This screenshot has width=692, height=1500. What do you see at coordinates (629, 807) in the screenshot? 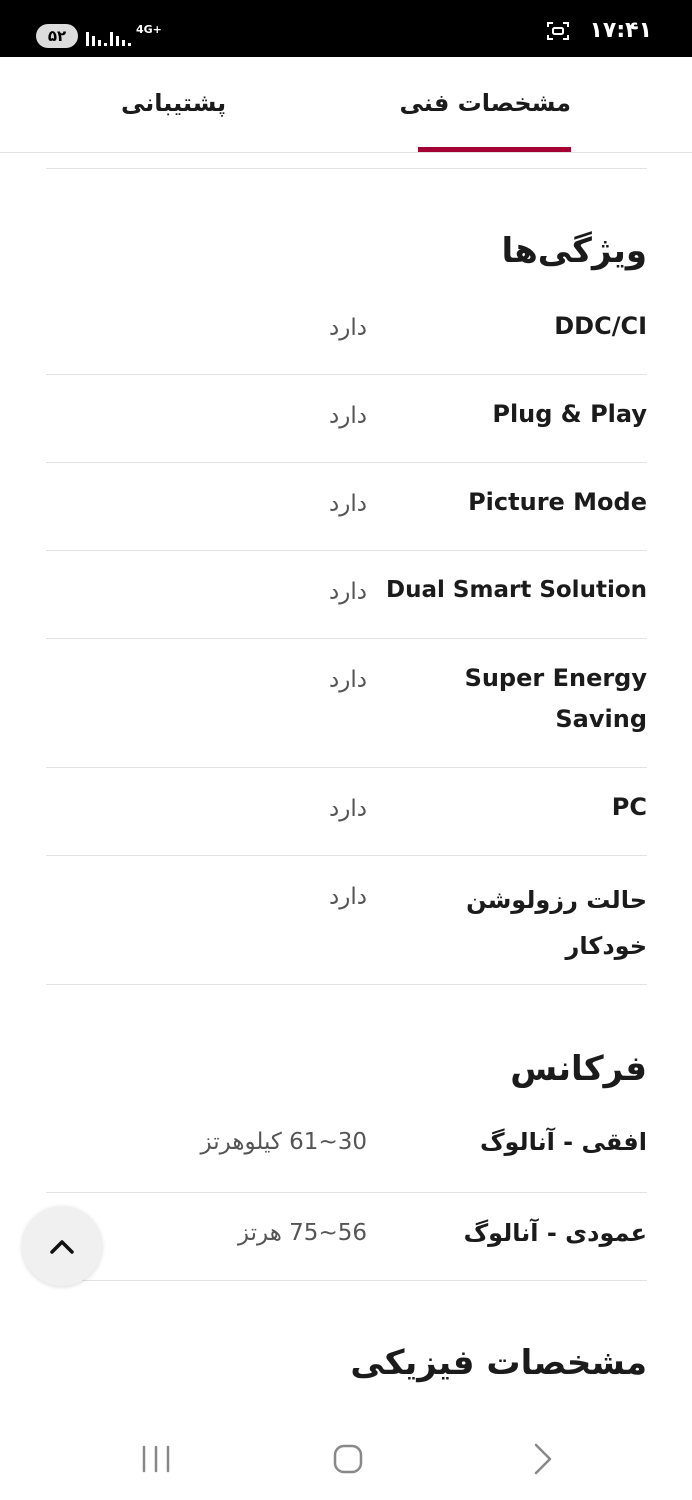
I see `spec-label: PC` at bounding box center [629, 807].